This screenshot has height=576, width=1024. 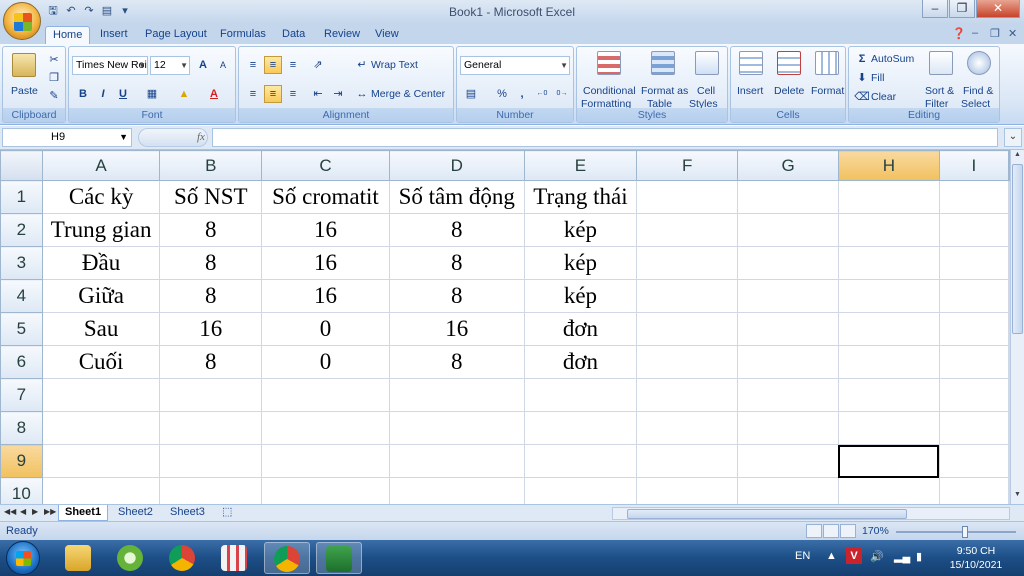 What do you see at coordinates (892, 59) in the screenshot?
I see `autosum-button: AutoSum` at bounding box center [892, 59].